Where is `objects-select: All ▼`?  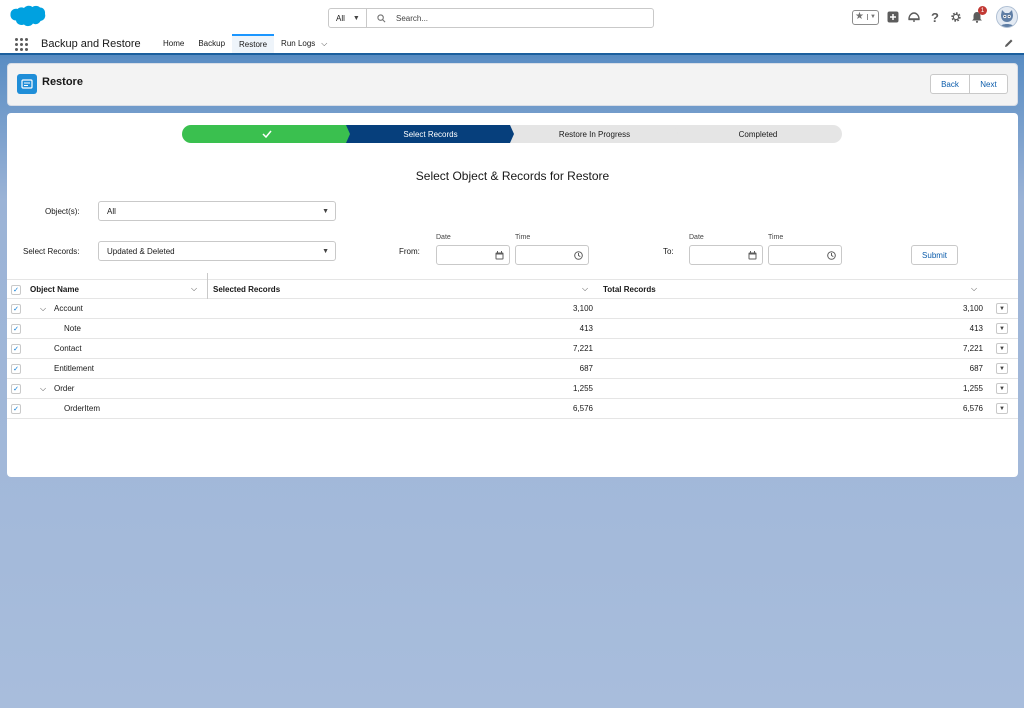 objects-select: All ▼ is located at coordinates (217, 211).